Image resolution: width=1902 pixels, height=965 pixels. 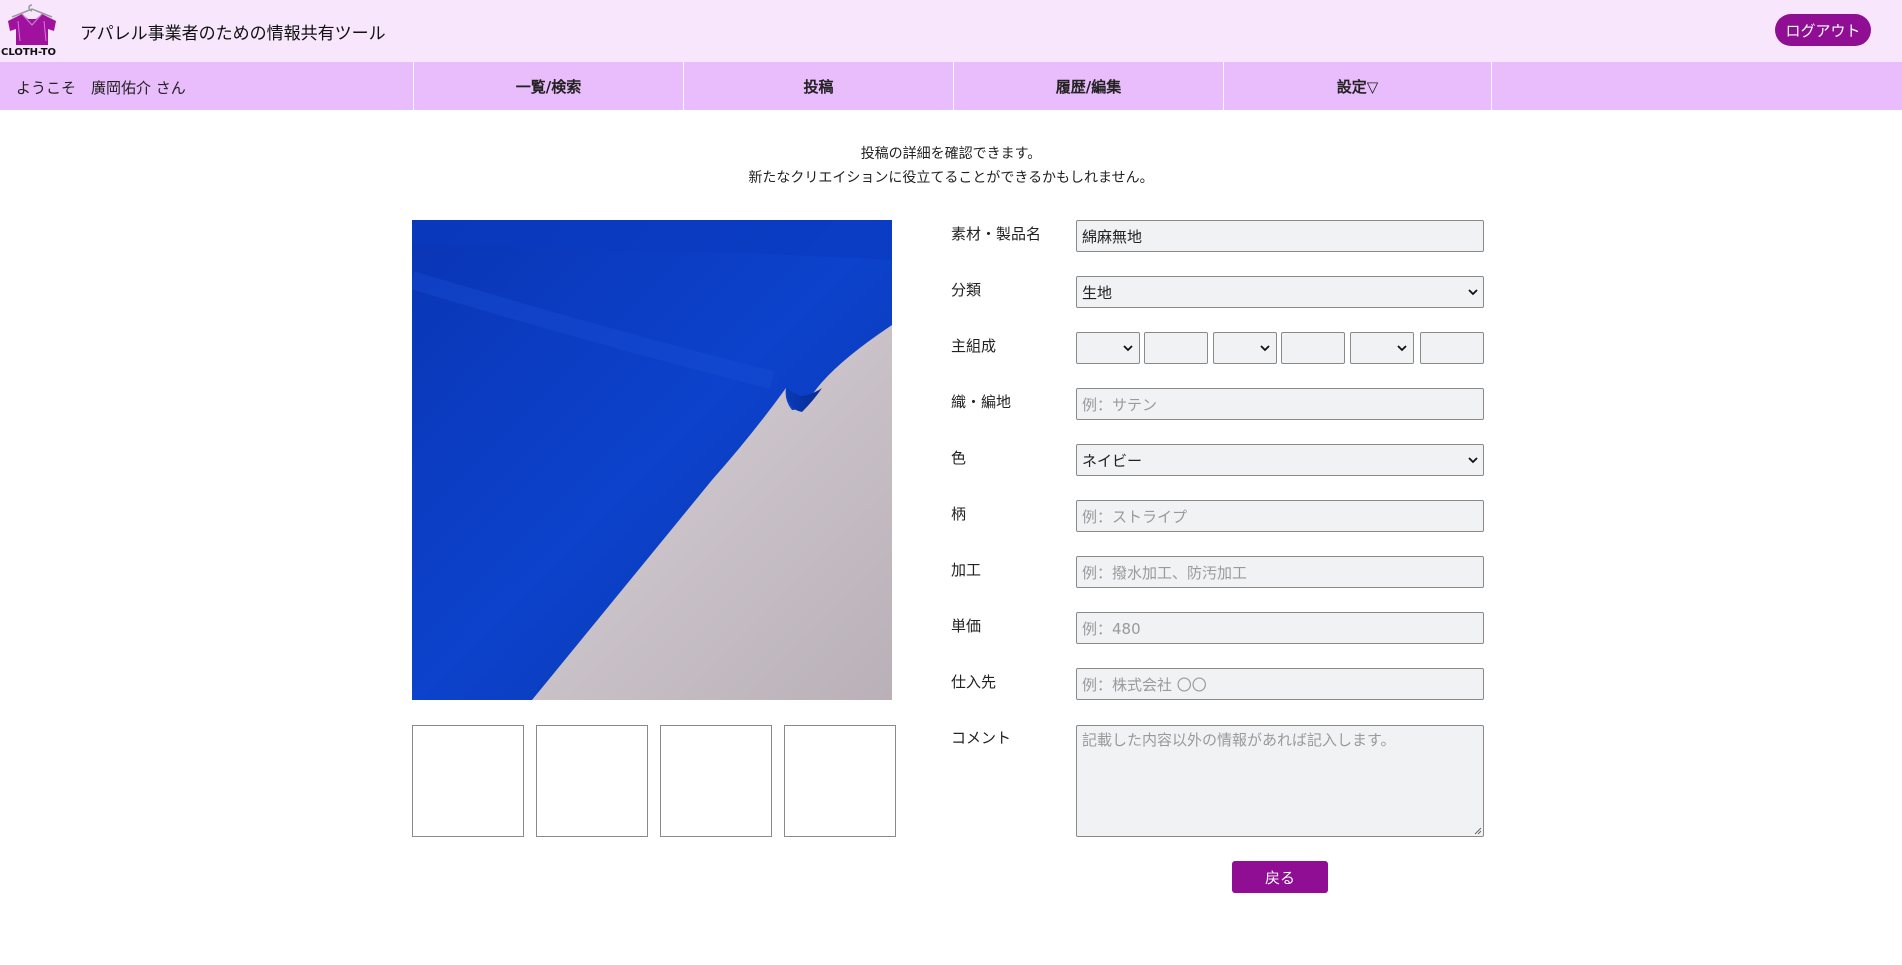 What do you see at coordinates (951, 154) in the screenshot?
I see `intro-line-1: 投稿の詳細を確認できます。` at bounding box center [951, 154].